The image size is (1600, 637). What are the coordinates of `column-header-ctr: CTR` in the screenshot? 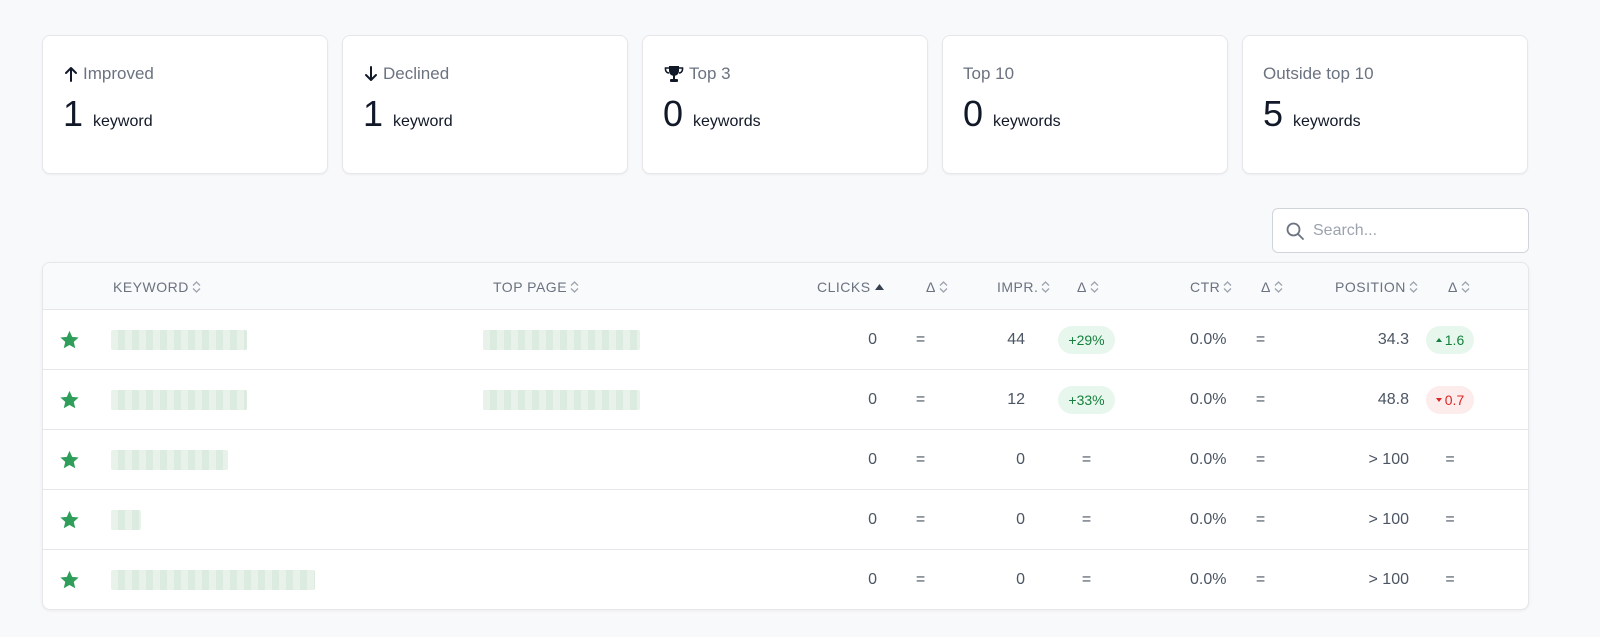 It's located at (1211, 286).